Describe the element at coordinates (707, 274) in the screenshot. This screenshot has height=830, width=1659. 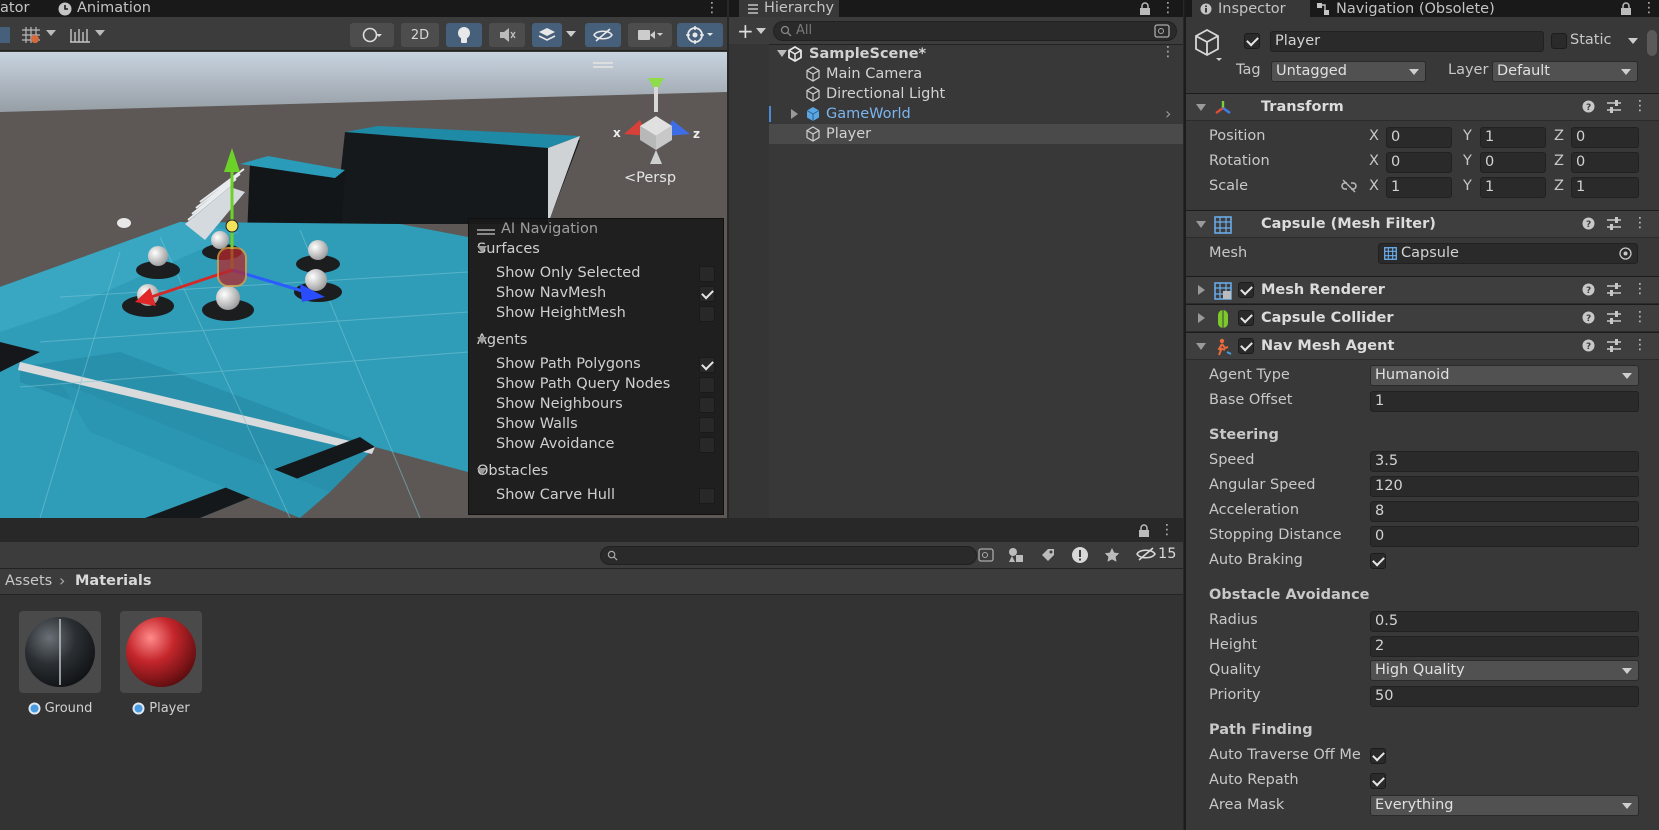
I see `show-only-selected-checkbox` at that location.